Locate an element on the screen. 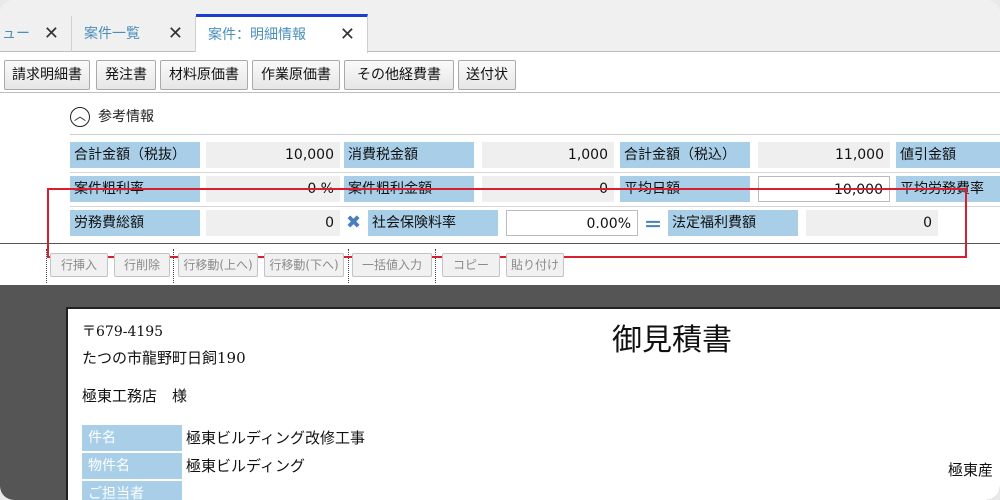 The image size is (1000, 500). row-action-toolbar: 行挿入 行削除 行移動(上へ) 行移動(下へ) 一括値入力 コピー 貼り付け is located at coordinates (500, 265).